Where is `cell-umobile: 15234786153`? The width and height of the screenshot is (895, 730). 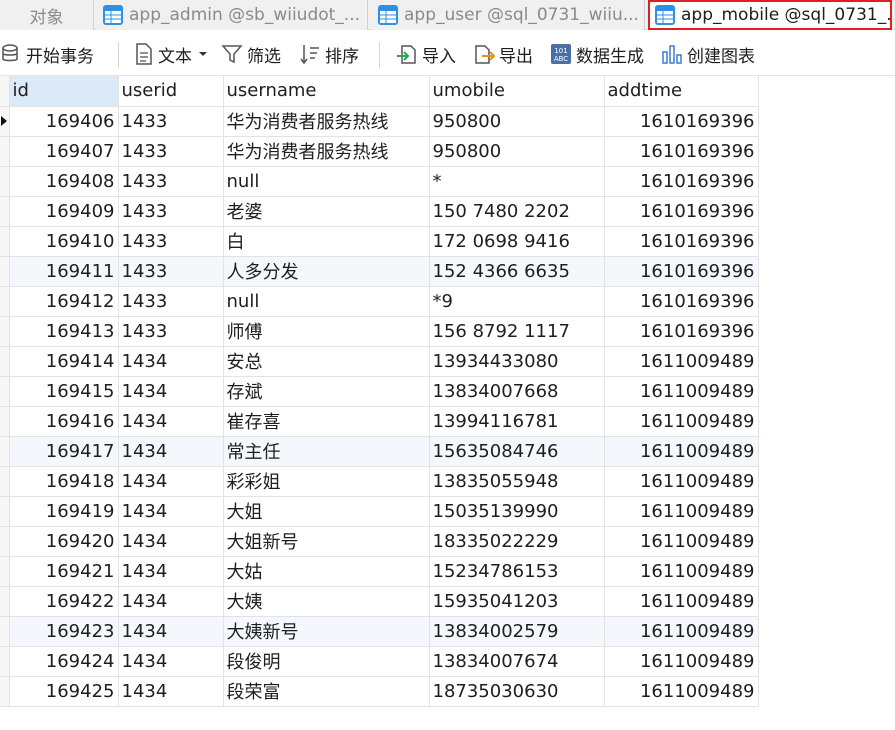
cell-umobile: 15234786153 is located at coordinates (517, 571).